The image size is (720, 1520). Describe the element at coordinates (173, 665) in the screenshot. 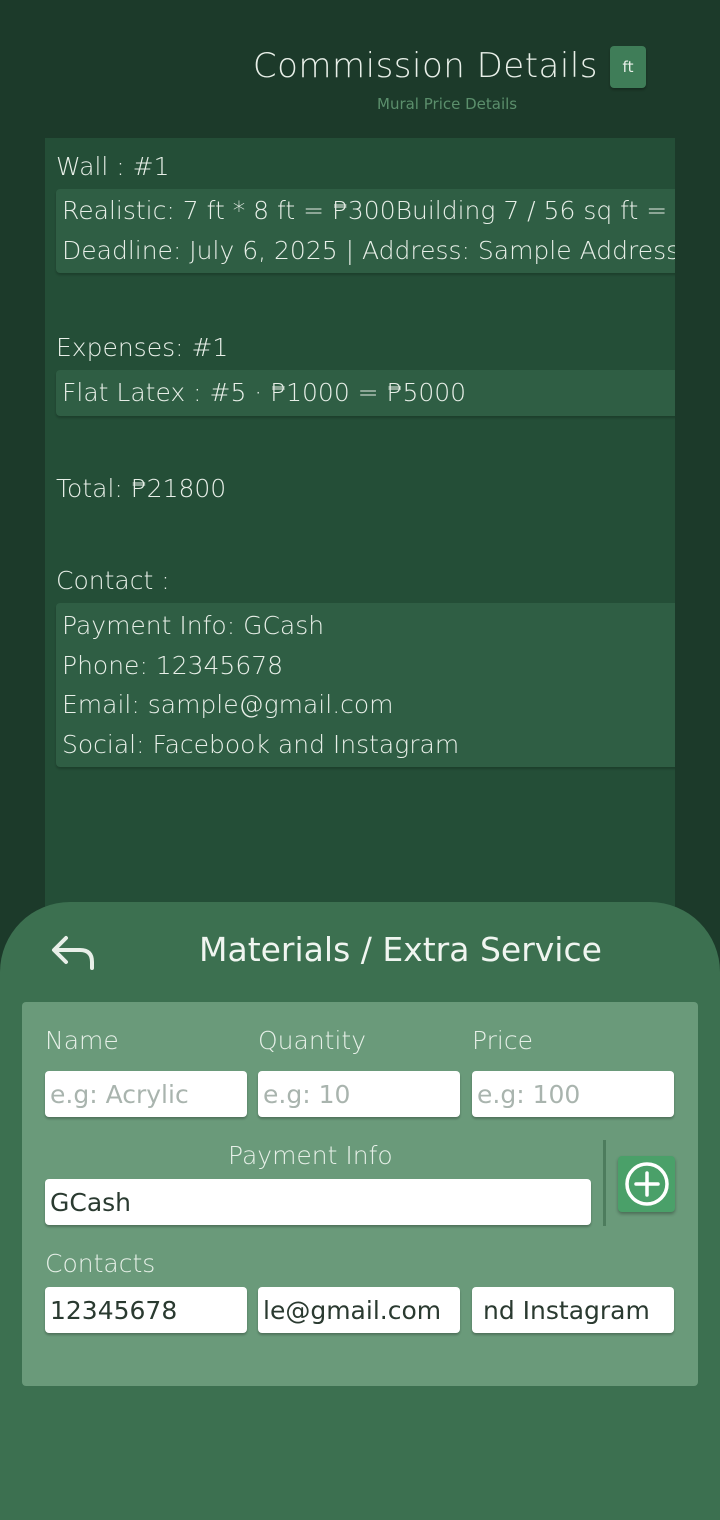

I see `contact-line: Phone: 12345678` at that location.